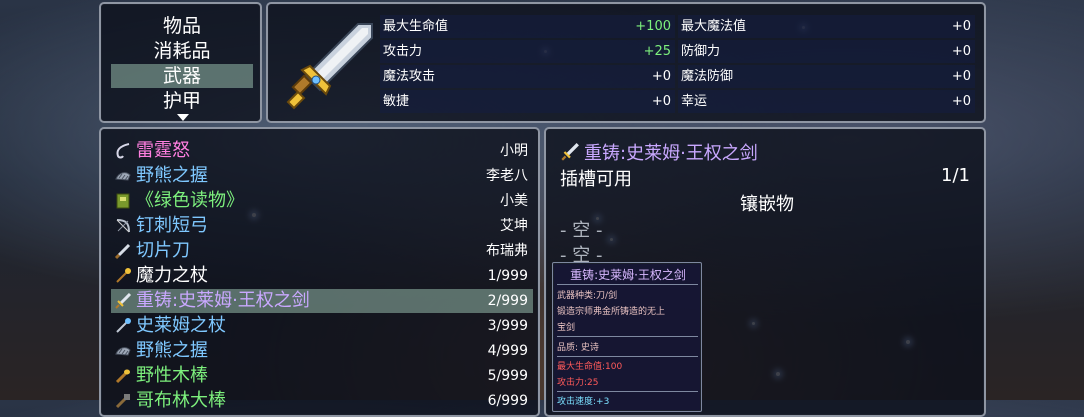 This screenshot has width=1084, height=417. What do you see at coordinates (122, 376) in the screenshot?
I see `club-icon` at bounding box center [122, 376].